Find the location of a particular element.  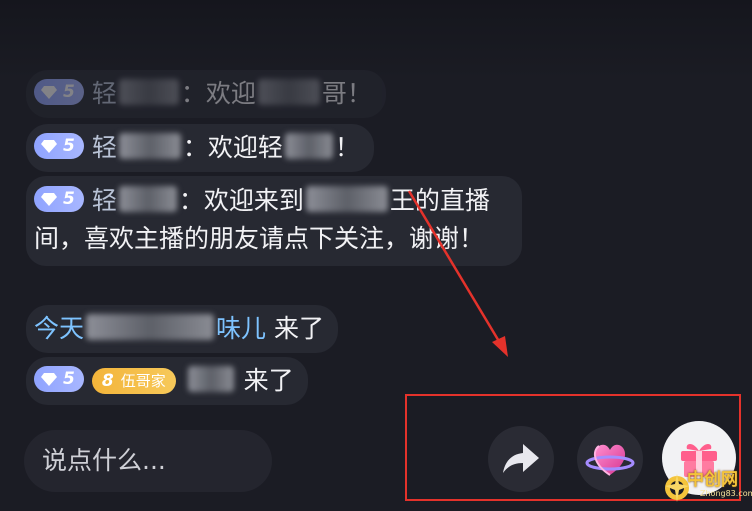

watermark-text: 中创网 is located at coordinates (712, 480).